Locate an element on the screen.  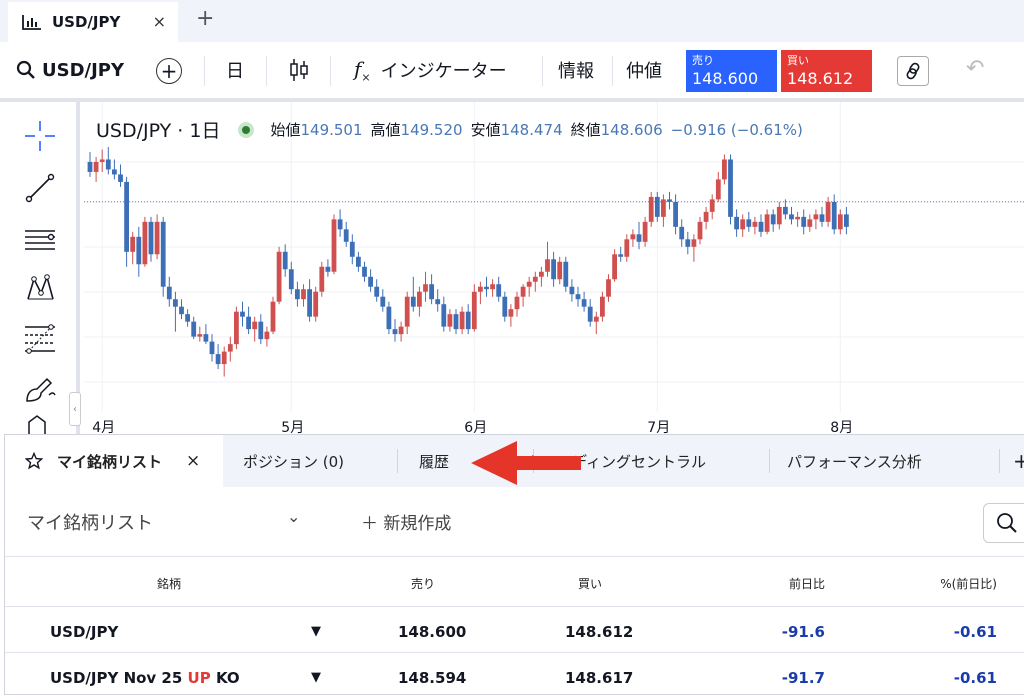
tab-bar: USD/JPY × + is located at coordinates (512, 21).